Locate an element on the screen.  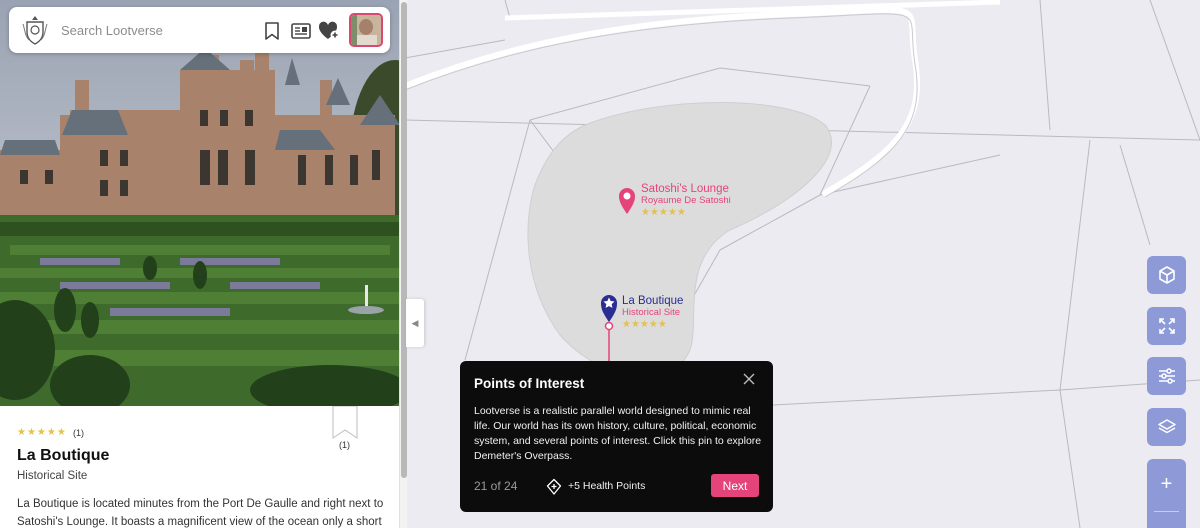
description-text-end: of the ocean only a short is located at coordinates (317, 522).